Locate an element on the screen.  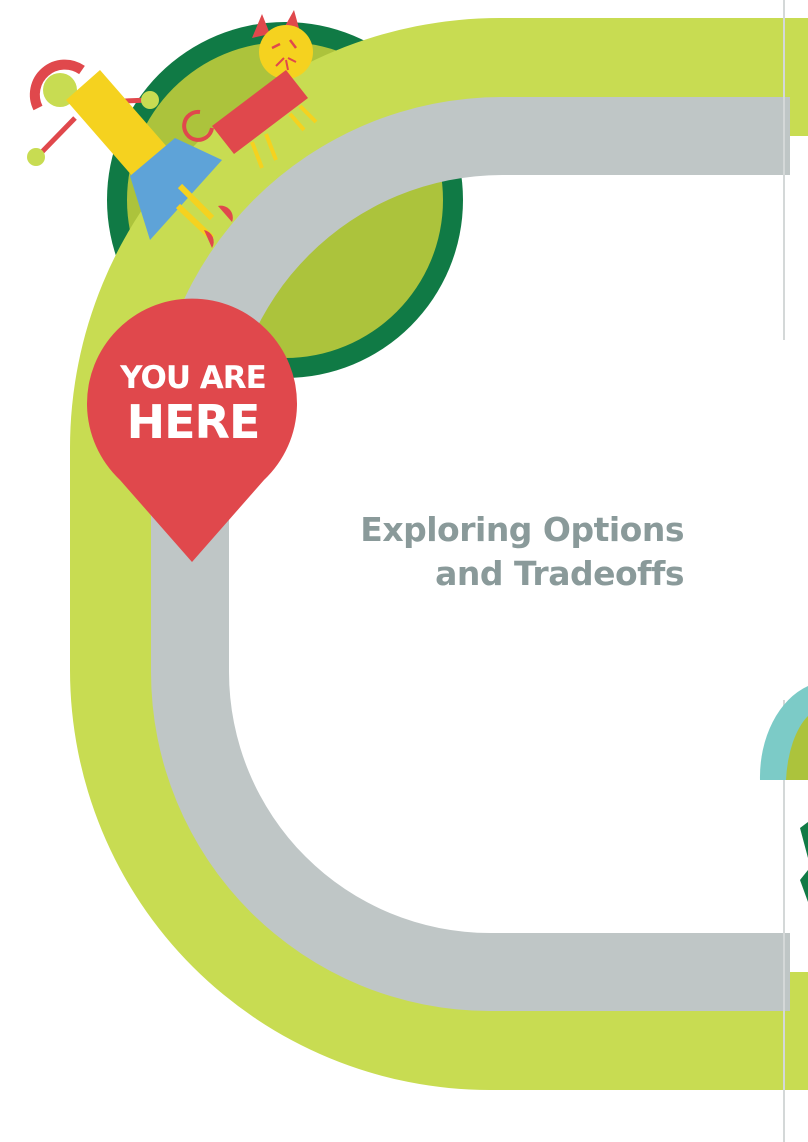
section-title-line-2: and Tradeoffs is located at coordinates (559, 573).